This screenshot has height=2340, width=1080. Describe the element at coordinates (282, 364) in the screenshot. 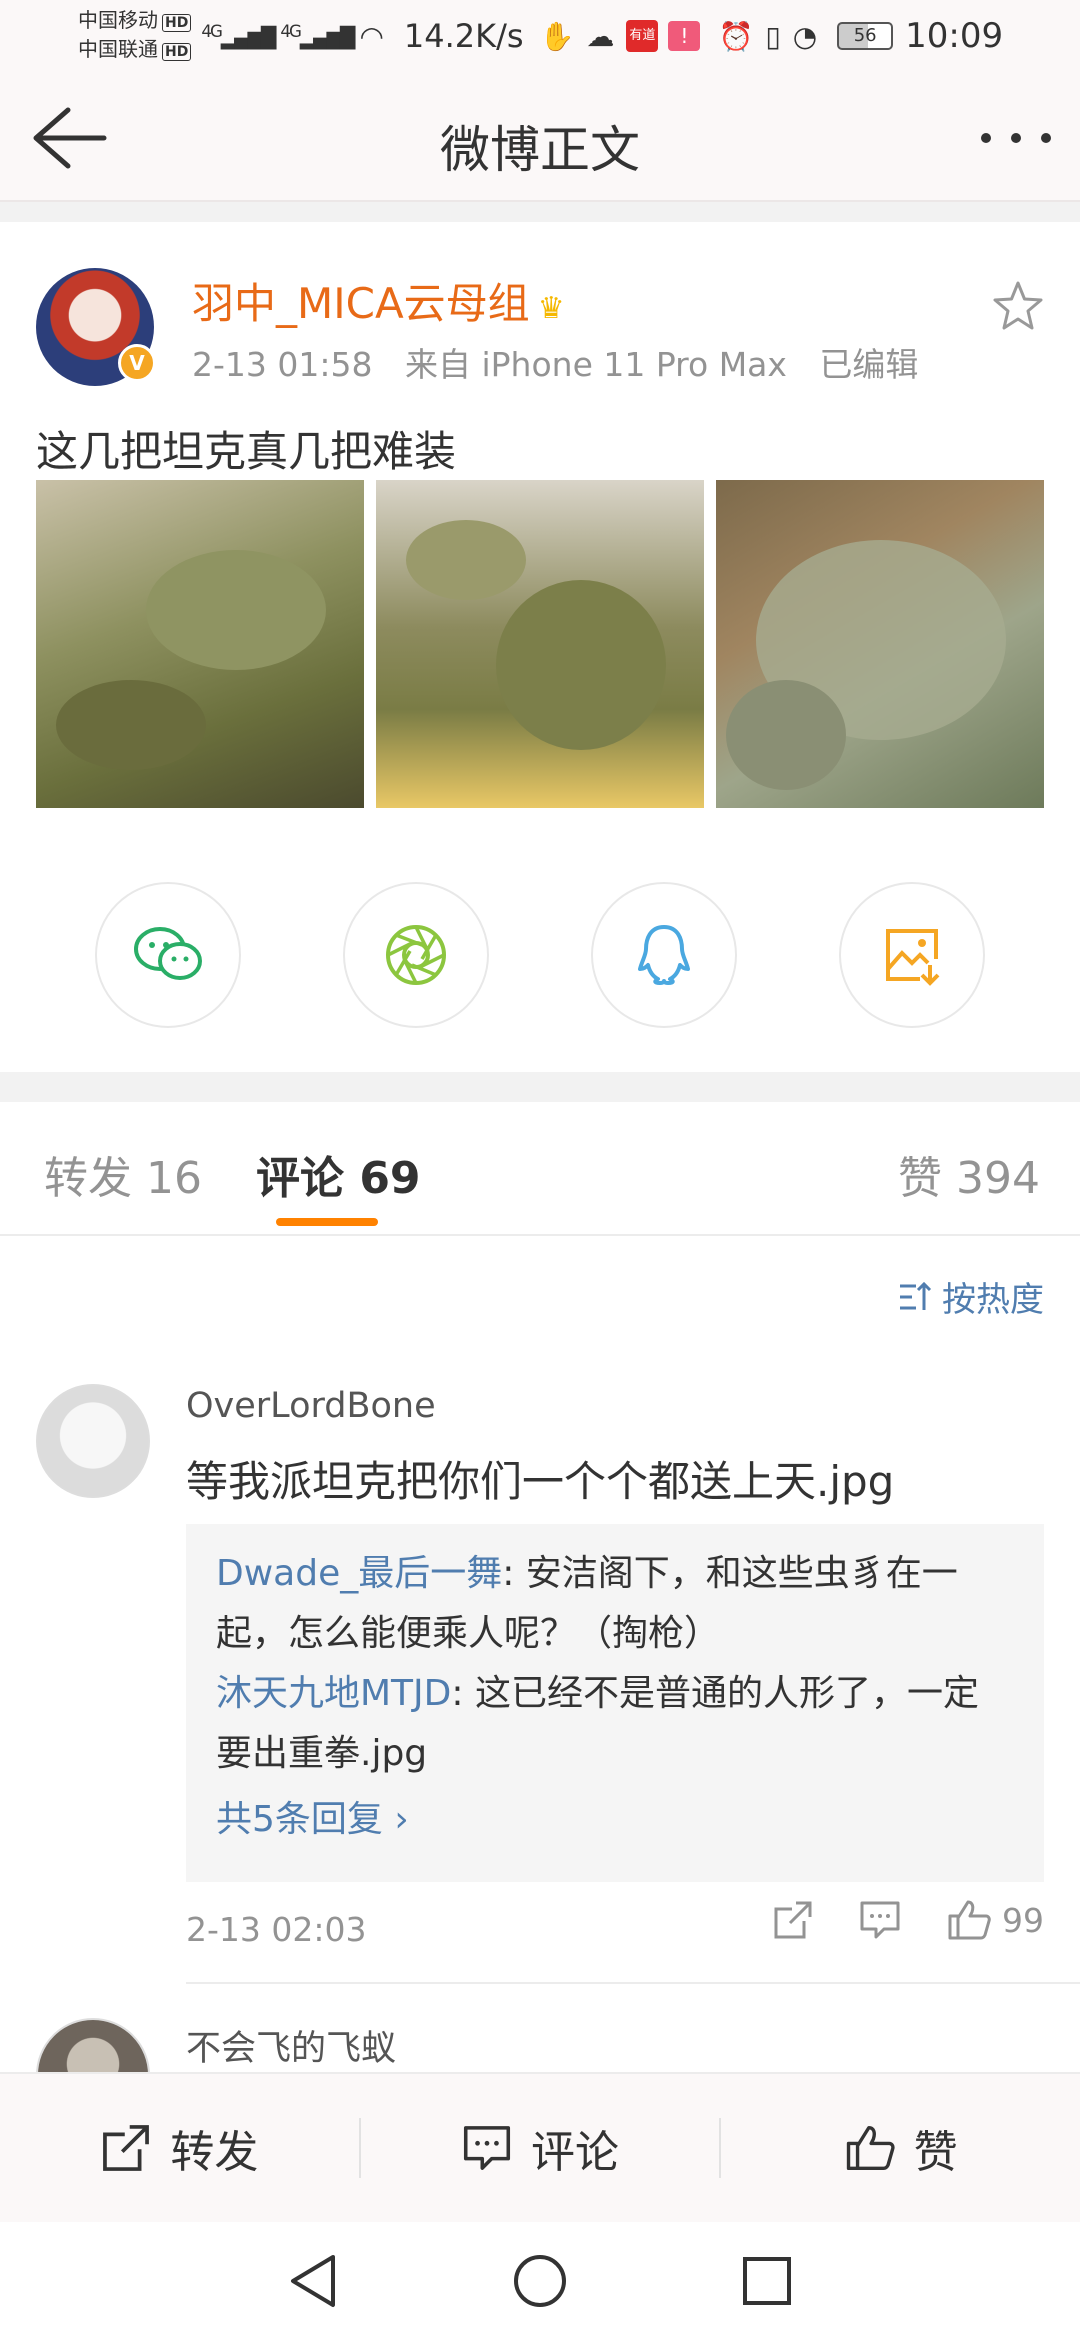

I see `post-time: 2-13 01:58` at that location.